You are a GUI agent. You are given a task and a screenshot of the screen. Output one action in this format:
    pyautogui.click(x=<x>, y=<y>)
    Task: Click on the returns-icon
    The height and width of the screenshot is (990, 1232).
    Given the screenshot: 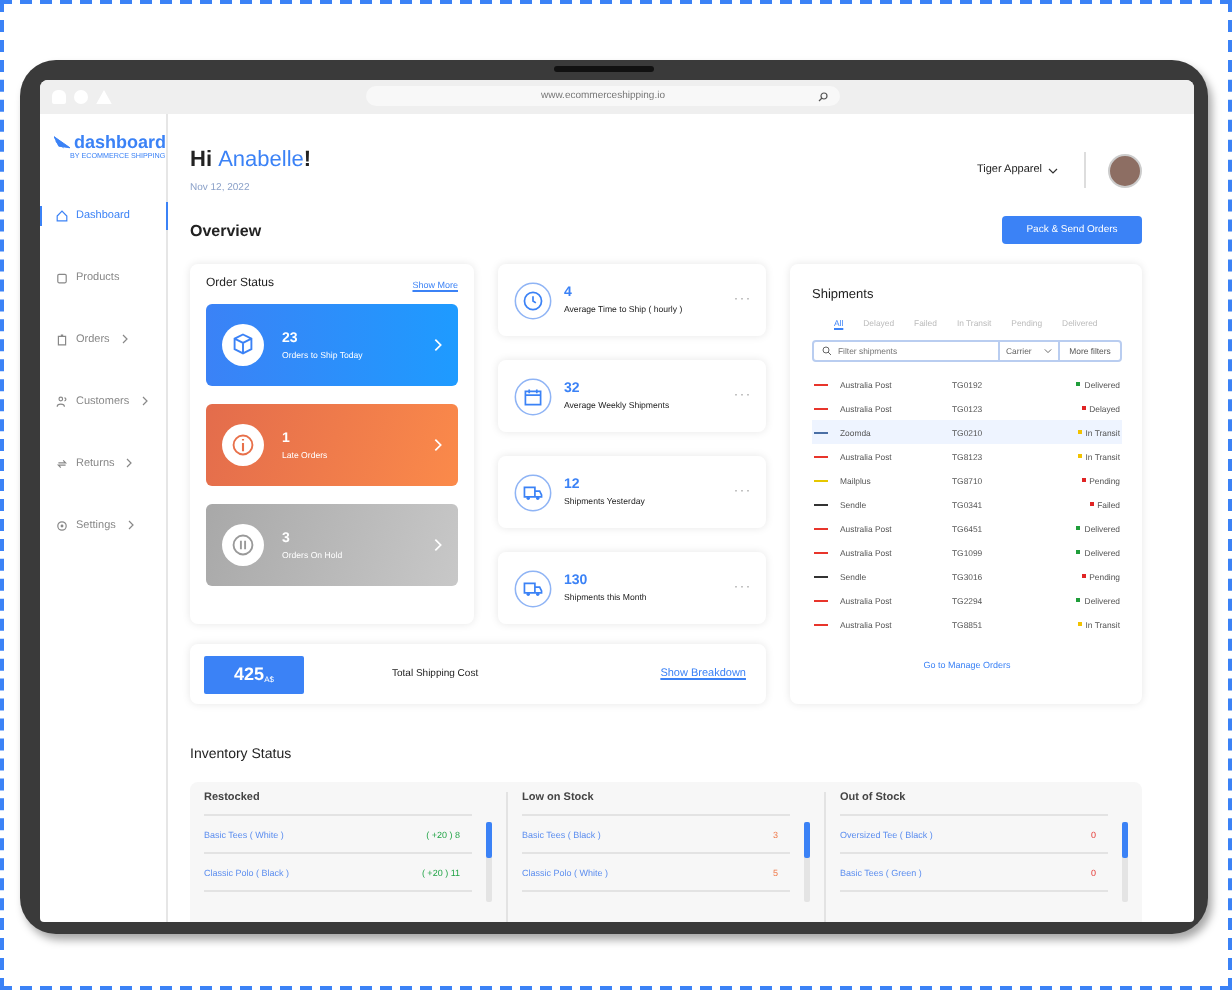 What is the action you would take?
    pyautogui.click(x=62, y=463)
    